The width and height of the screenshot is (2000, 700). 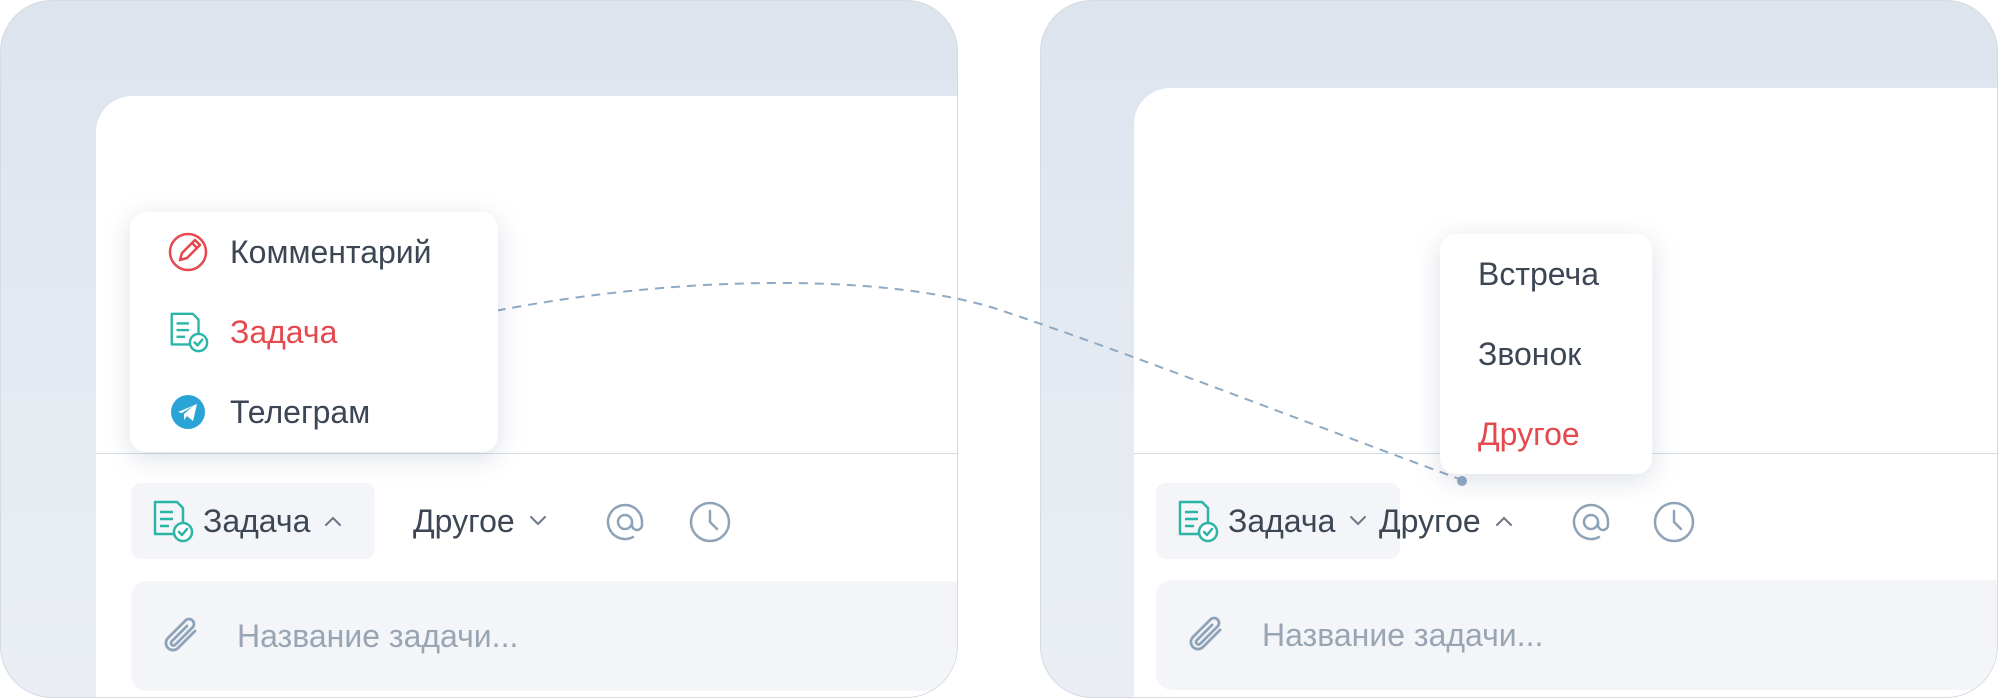 What do you see at coordinates (1538, 273) in the screenshot?
I see `menu-item-label: Встреча` at bounding box center [1538, 273].